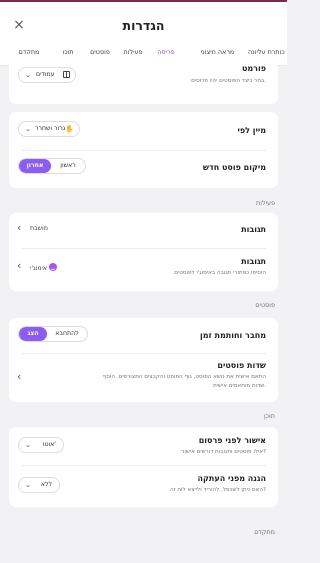 This screenshot has height=563, width=320. I want to click on author-time-label: מחבר וחותמת זמן, so click(233, 335).